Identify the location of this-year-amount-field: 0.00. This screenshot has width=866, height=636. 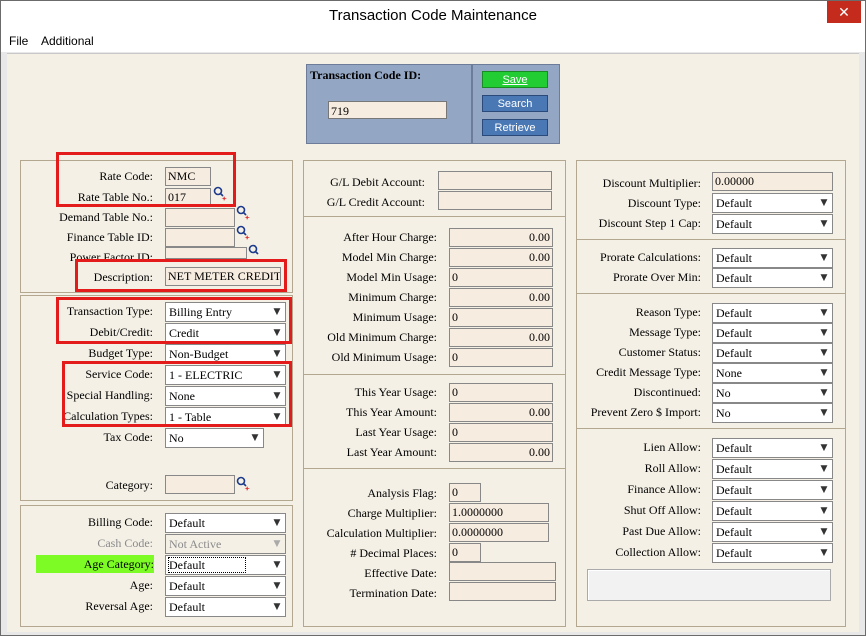
(501, 412).